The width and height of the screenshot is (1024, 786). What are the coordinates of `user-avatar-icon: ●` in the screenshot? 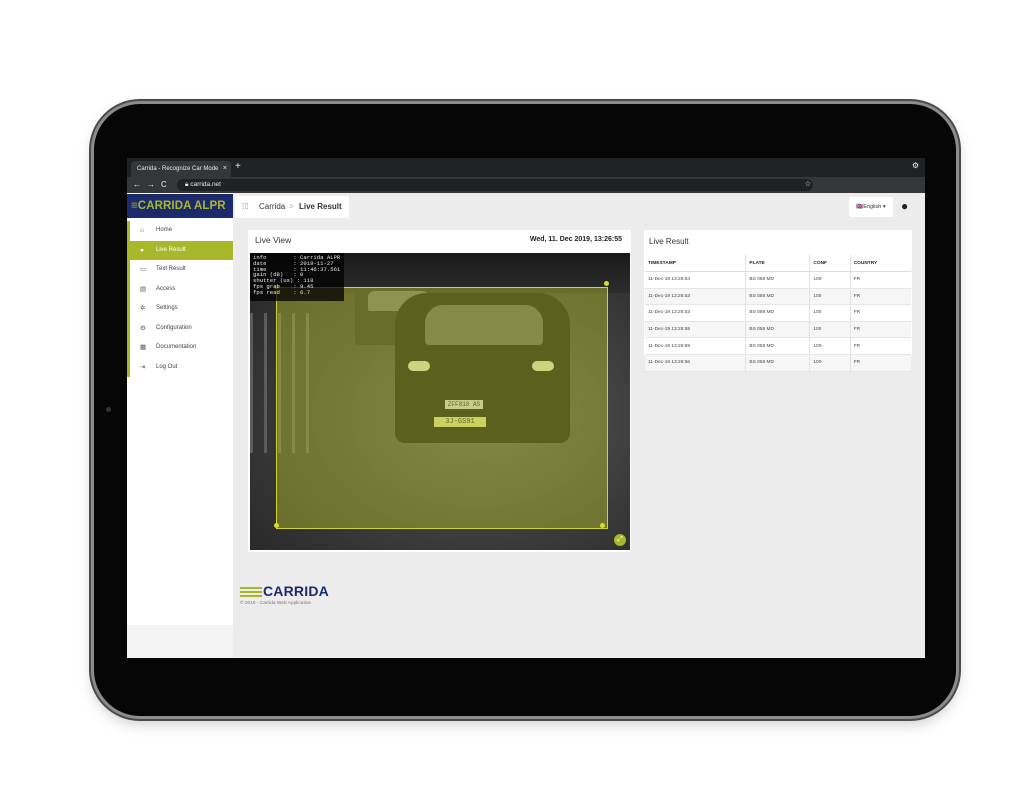 It's located at (908, 206).